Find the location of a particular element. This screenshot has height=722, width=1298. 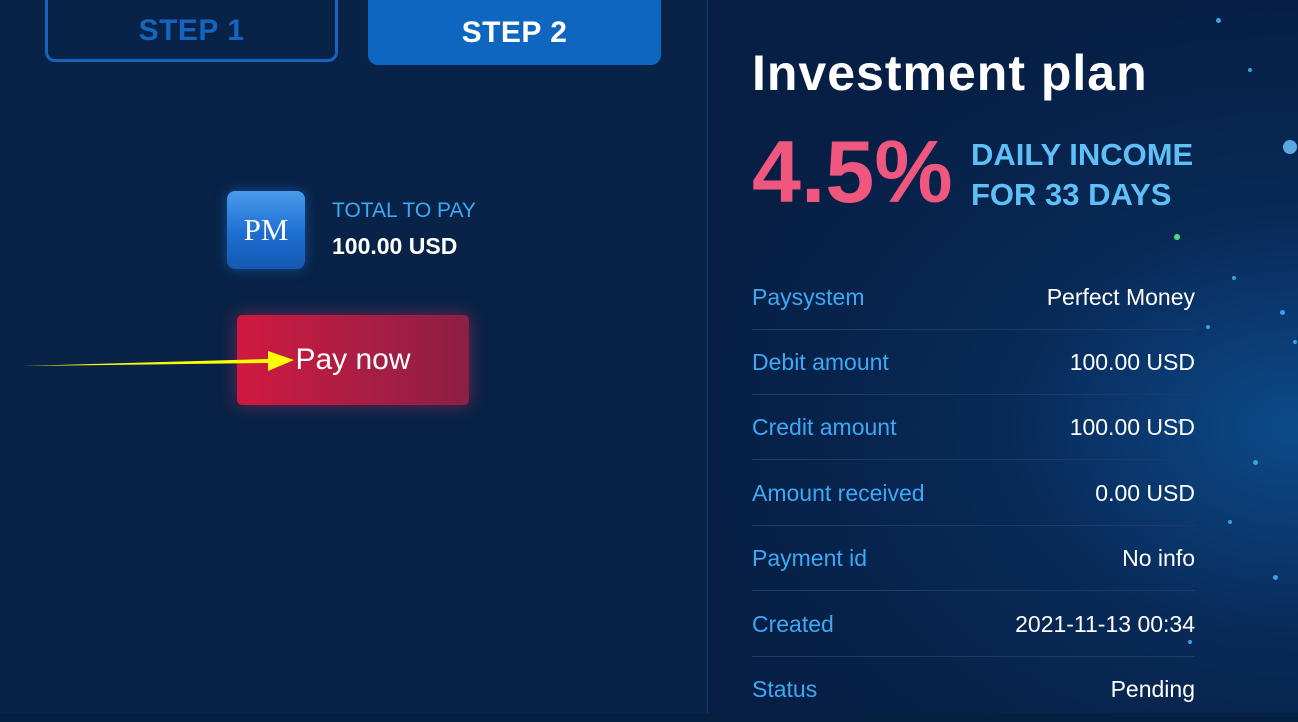

pay-now-label: Pay now is located at coordinates (353, 359).